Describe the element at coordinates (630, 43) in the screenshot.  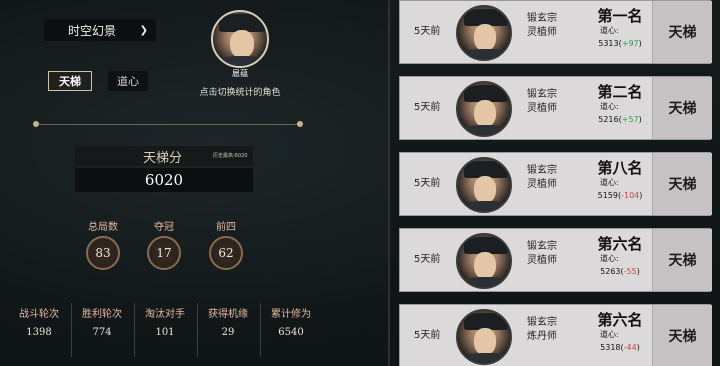
I see `daoxin-delta: +97` at that location.